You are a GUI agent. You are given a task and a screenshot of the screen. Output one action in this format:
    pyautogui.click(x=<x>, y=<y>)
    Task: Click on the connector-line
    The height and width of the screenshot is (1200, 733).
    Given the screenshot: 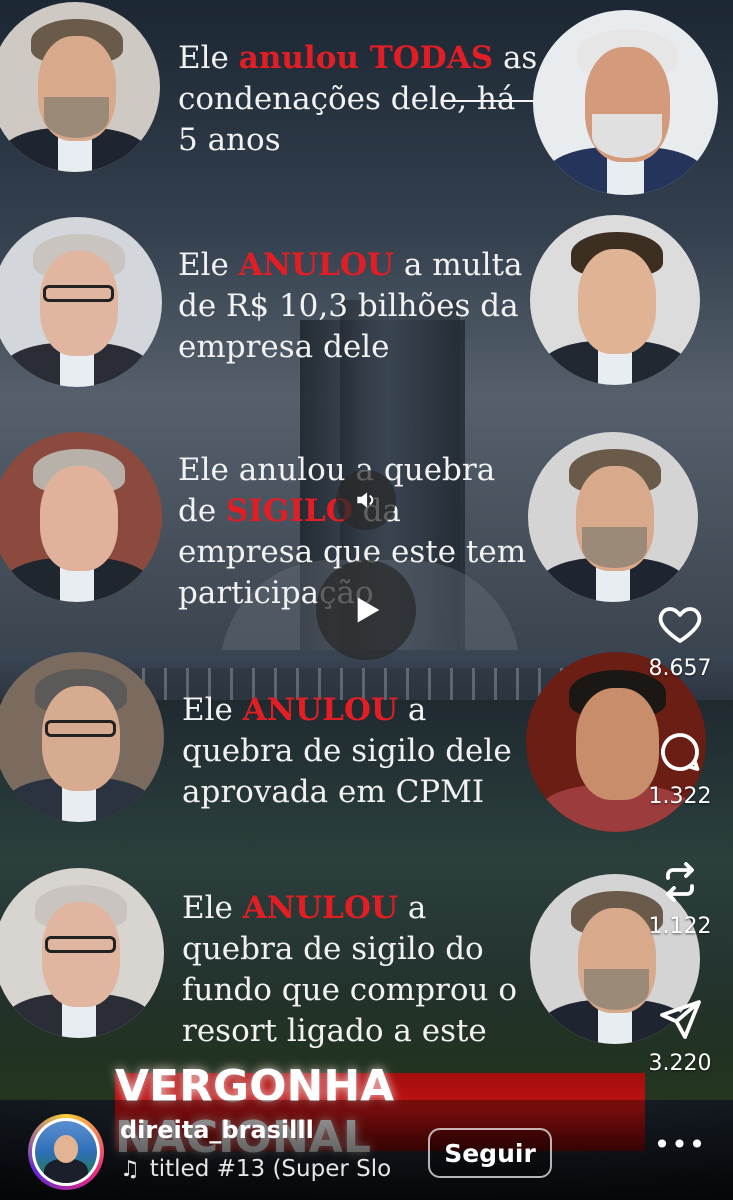 What is the action you would take?
    pyautogui.click(x=489, y=101)
    